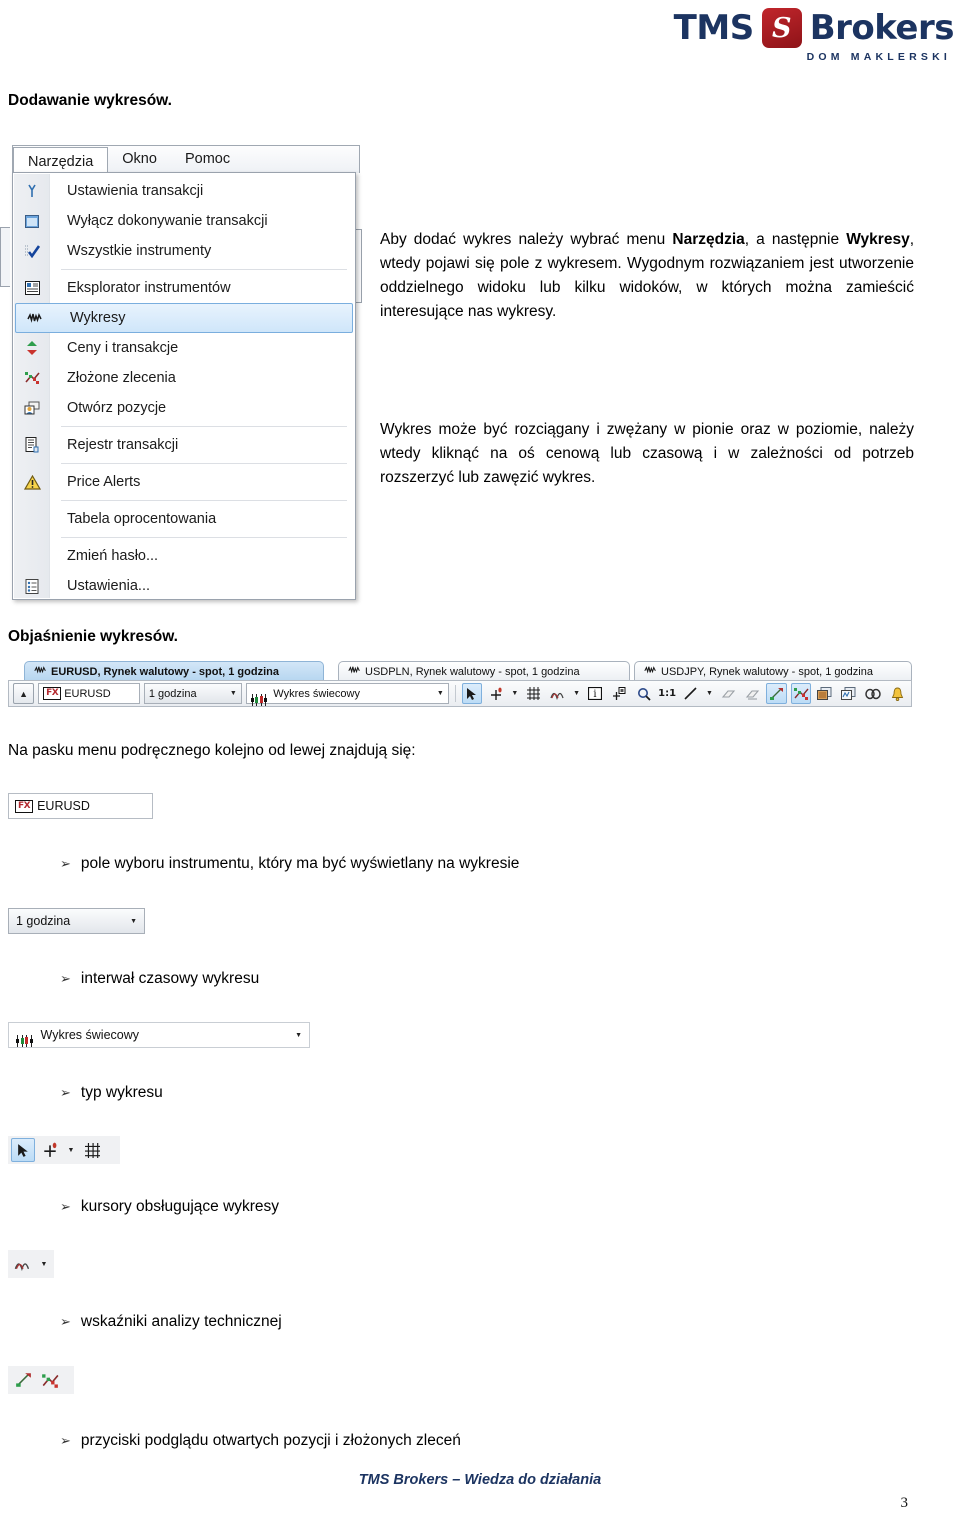  I want to click on menu-item-zlozone-zlecenia: Złożone zlecenia, so click(184, 378).